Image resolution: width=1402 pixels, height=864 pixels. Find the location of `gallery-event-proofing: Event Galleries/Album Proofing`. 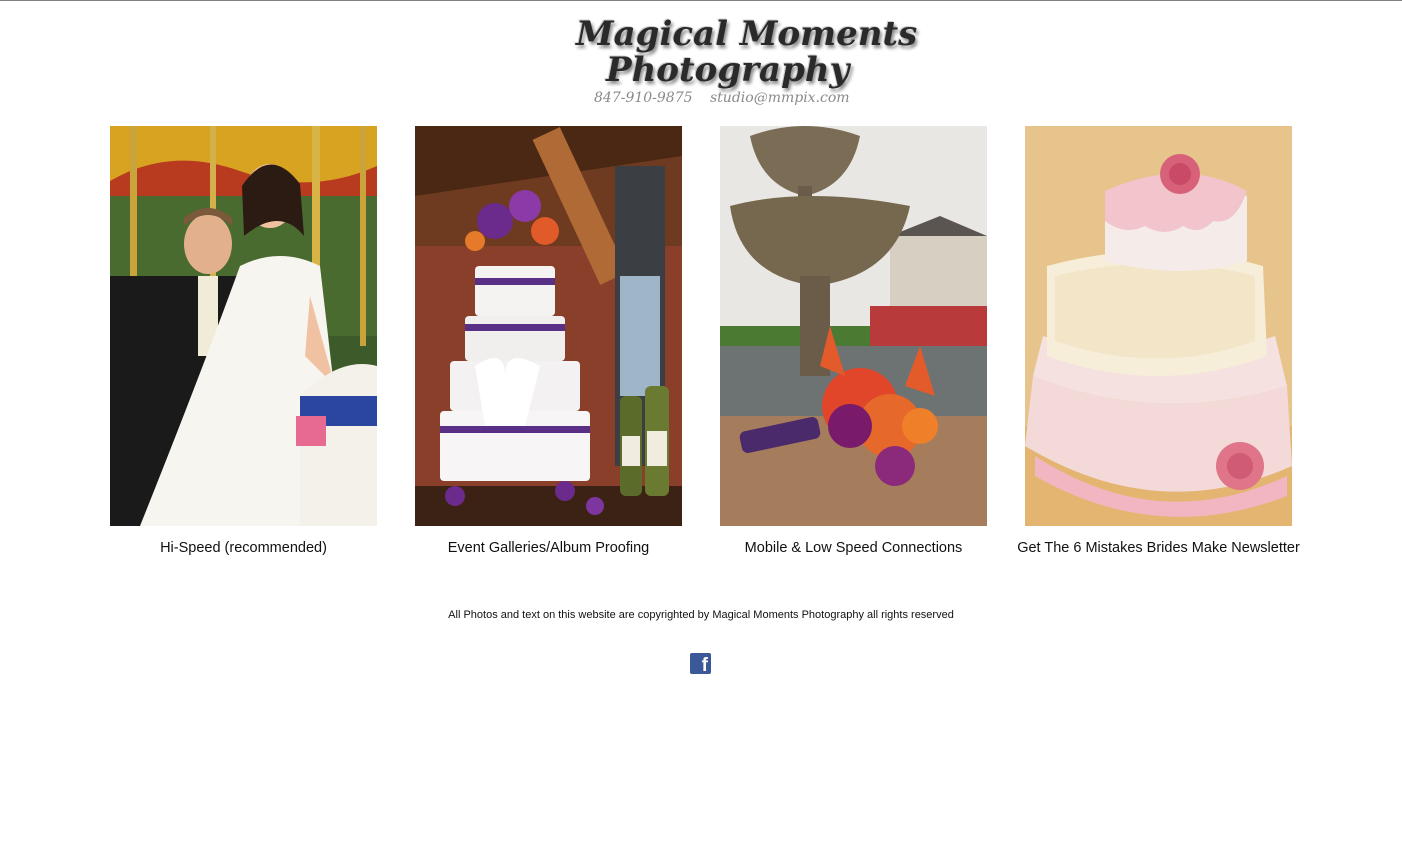

gallery-event-proofing: Event Galleries/Album Proofing is located at coordinates (548, 346).